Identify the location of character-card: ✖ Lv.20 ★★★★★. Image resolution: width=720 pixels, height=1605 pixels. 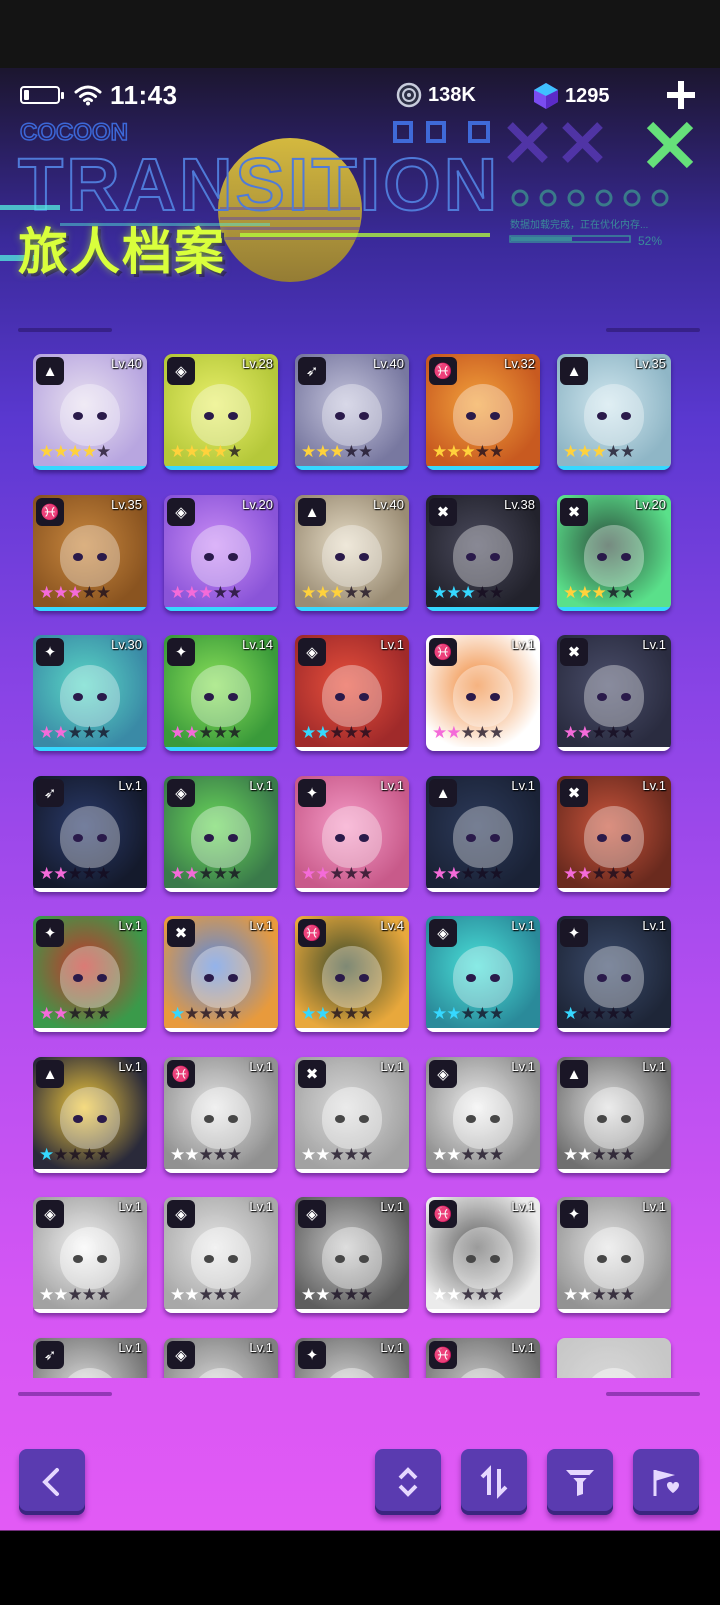
(614, 553).